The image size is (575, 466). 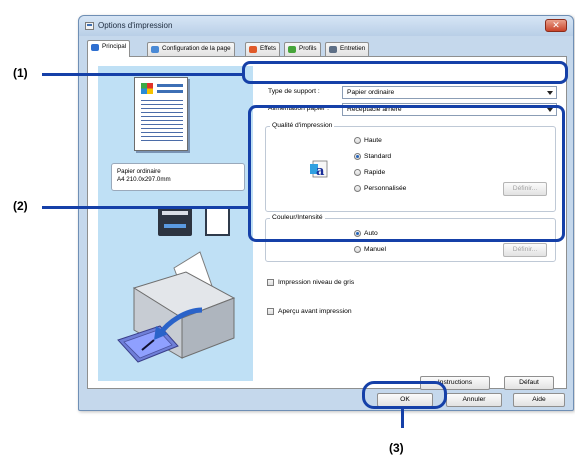 I want to click on printer-app-icon, so click(x=89, y=26).